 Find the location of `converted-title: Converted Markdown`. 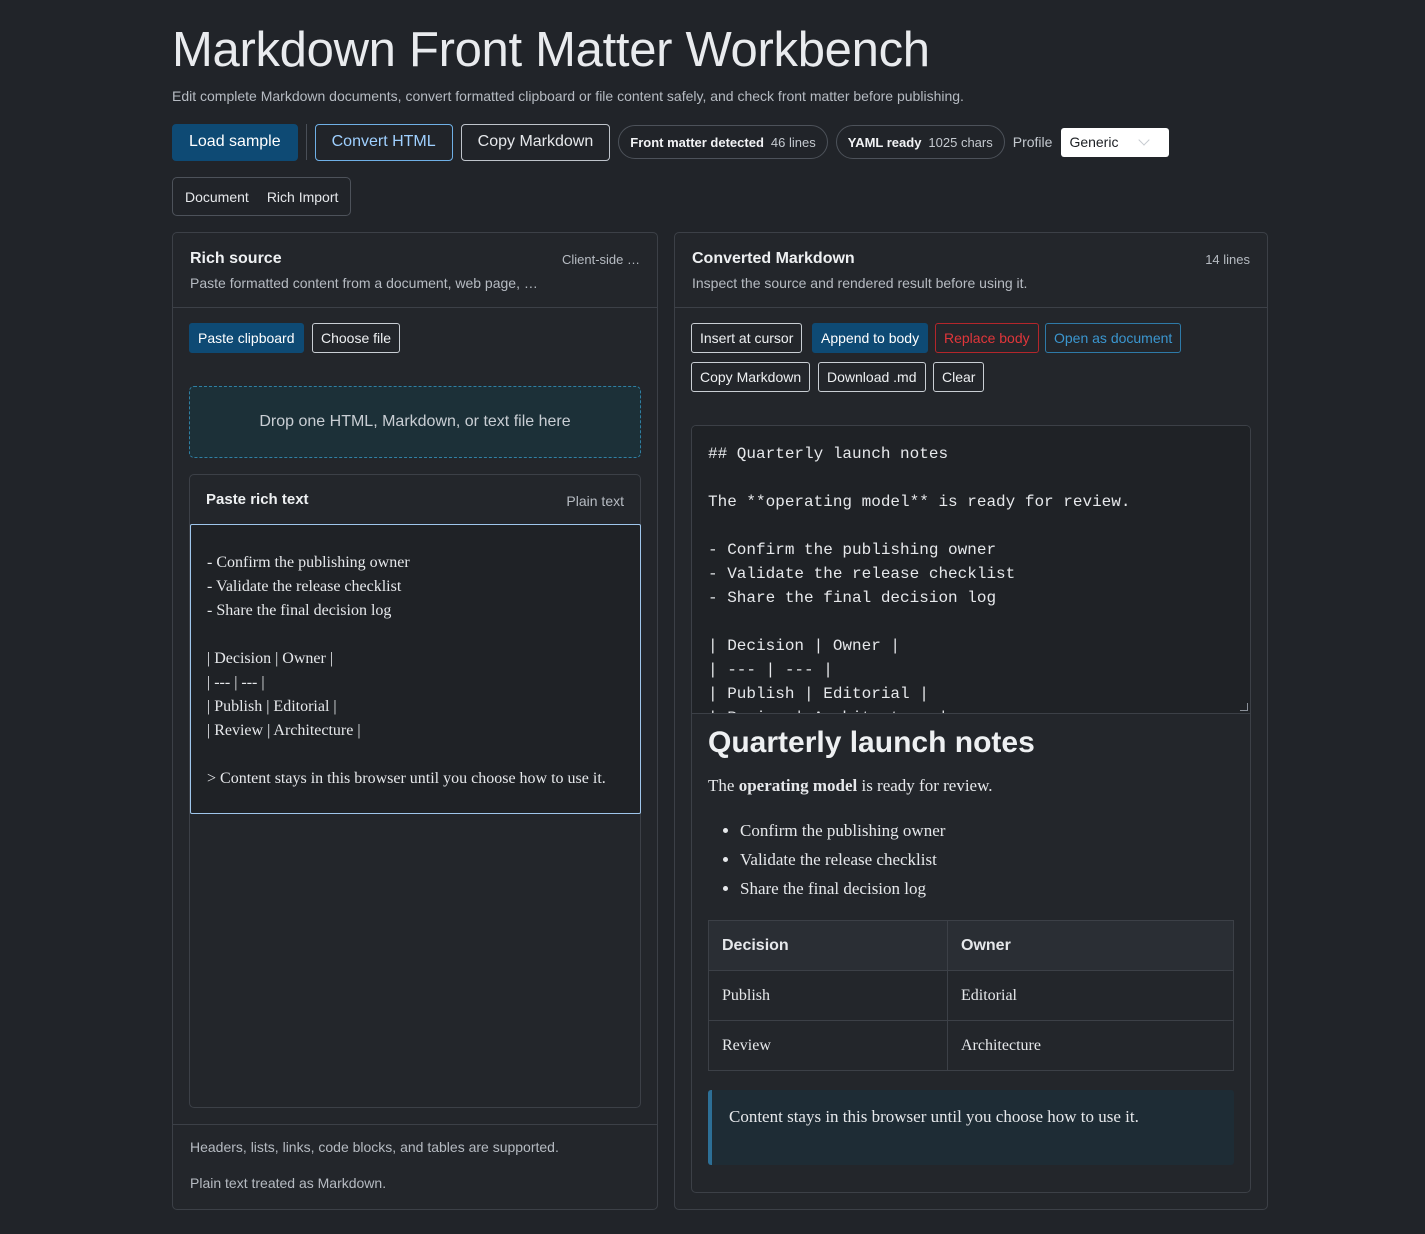

converted-title: Converted Markdown is located at coordinates (773, 258).